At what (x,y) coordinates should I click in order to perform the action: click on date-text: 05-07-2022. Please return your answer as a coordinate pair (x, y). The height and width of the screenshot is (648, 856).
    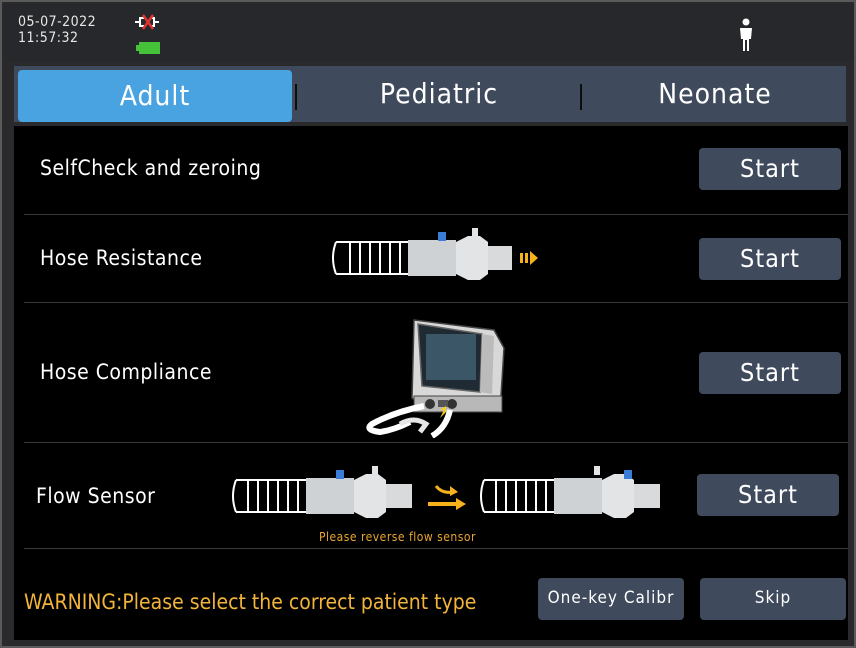
    Looking at the image, I should click on (57, 22).